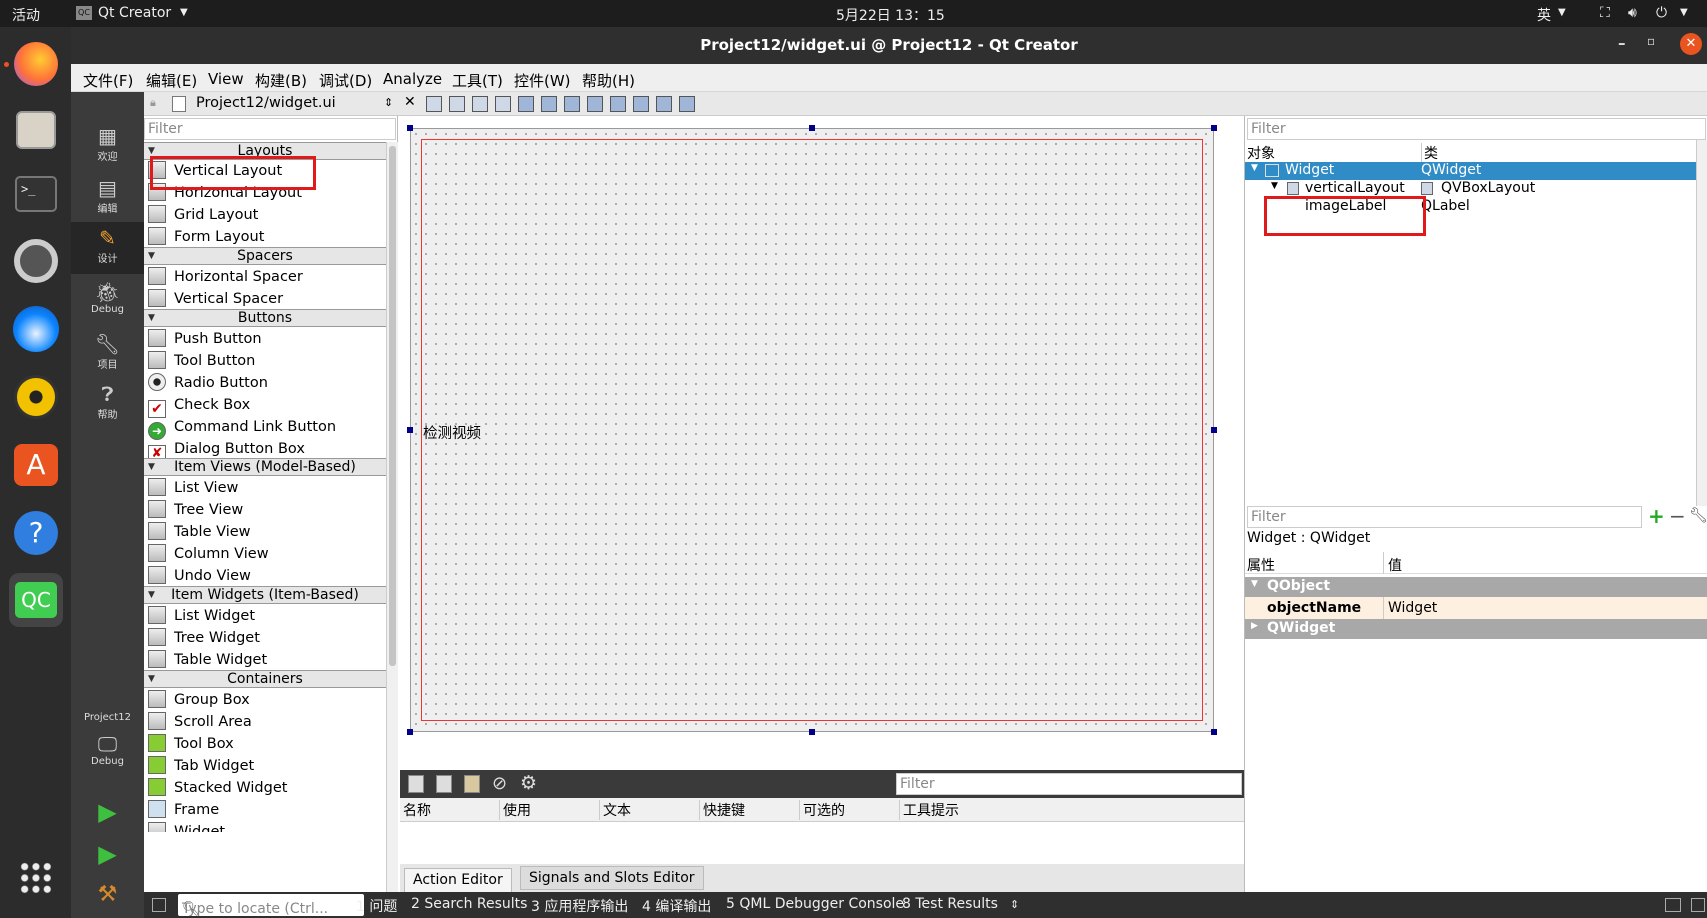 This screenshot has height=918, width=1707. Describe the element at coordinates (36, 194) in the screenshot. I see `terminal-icon: >_` at that location.